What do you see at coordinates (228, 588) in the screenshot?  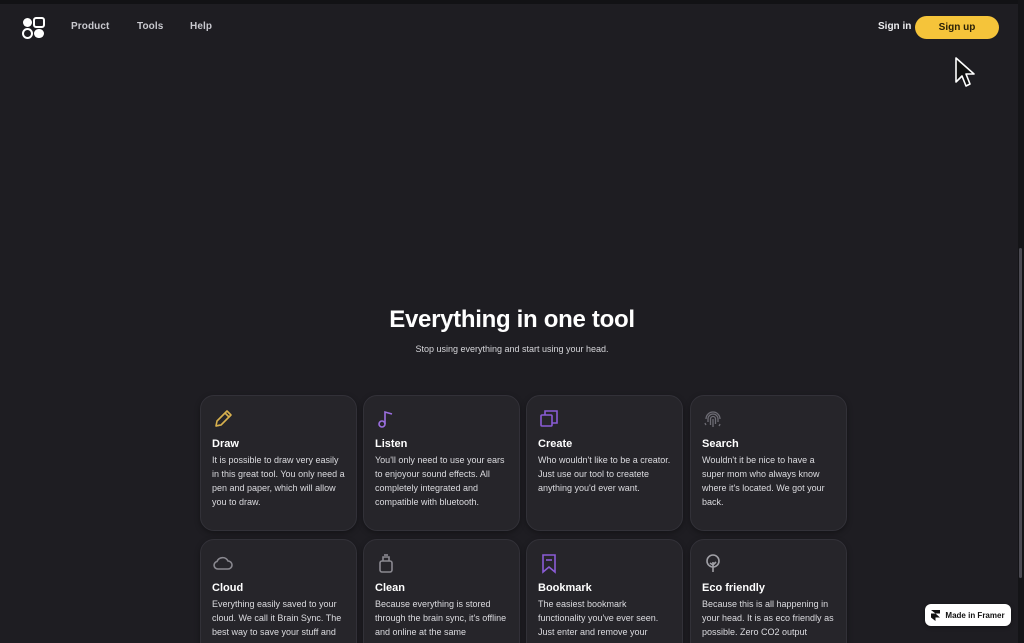 I see `feature-title: Cloud` at bounding box center [228, 588].